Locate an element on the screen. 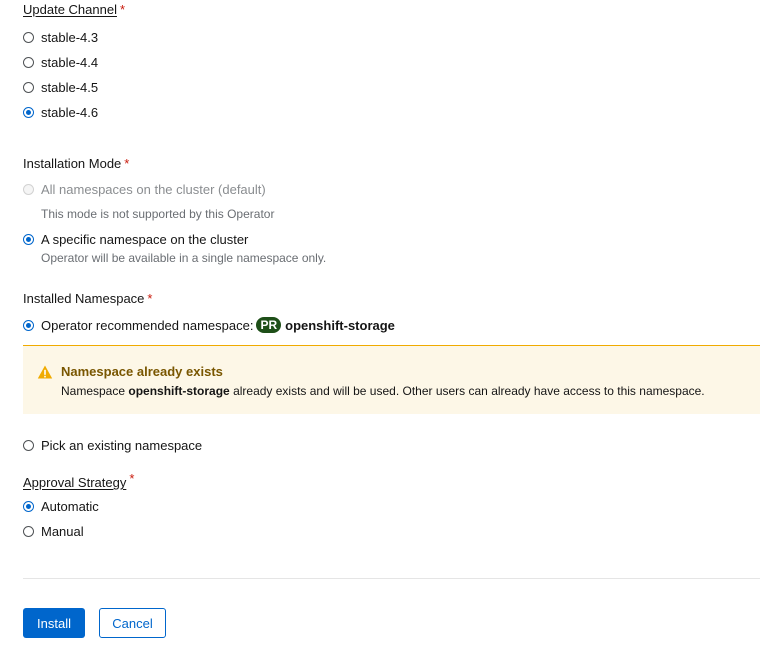  recommended-namespace-name: openshift-storage is located at coordinates (340, 325).